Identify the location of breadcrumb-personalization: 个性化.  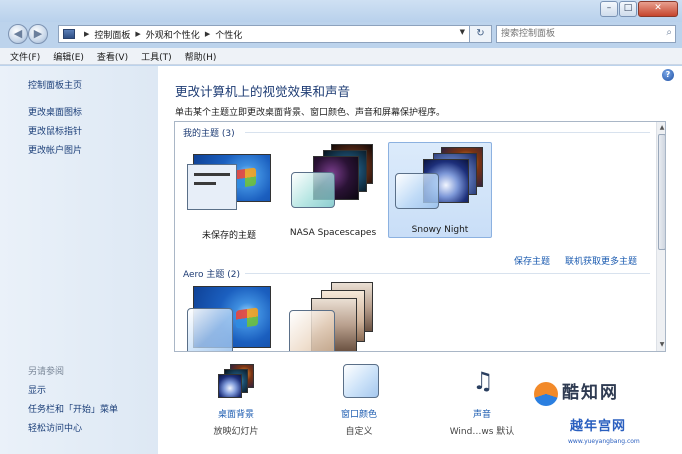
(228, 34).